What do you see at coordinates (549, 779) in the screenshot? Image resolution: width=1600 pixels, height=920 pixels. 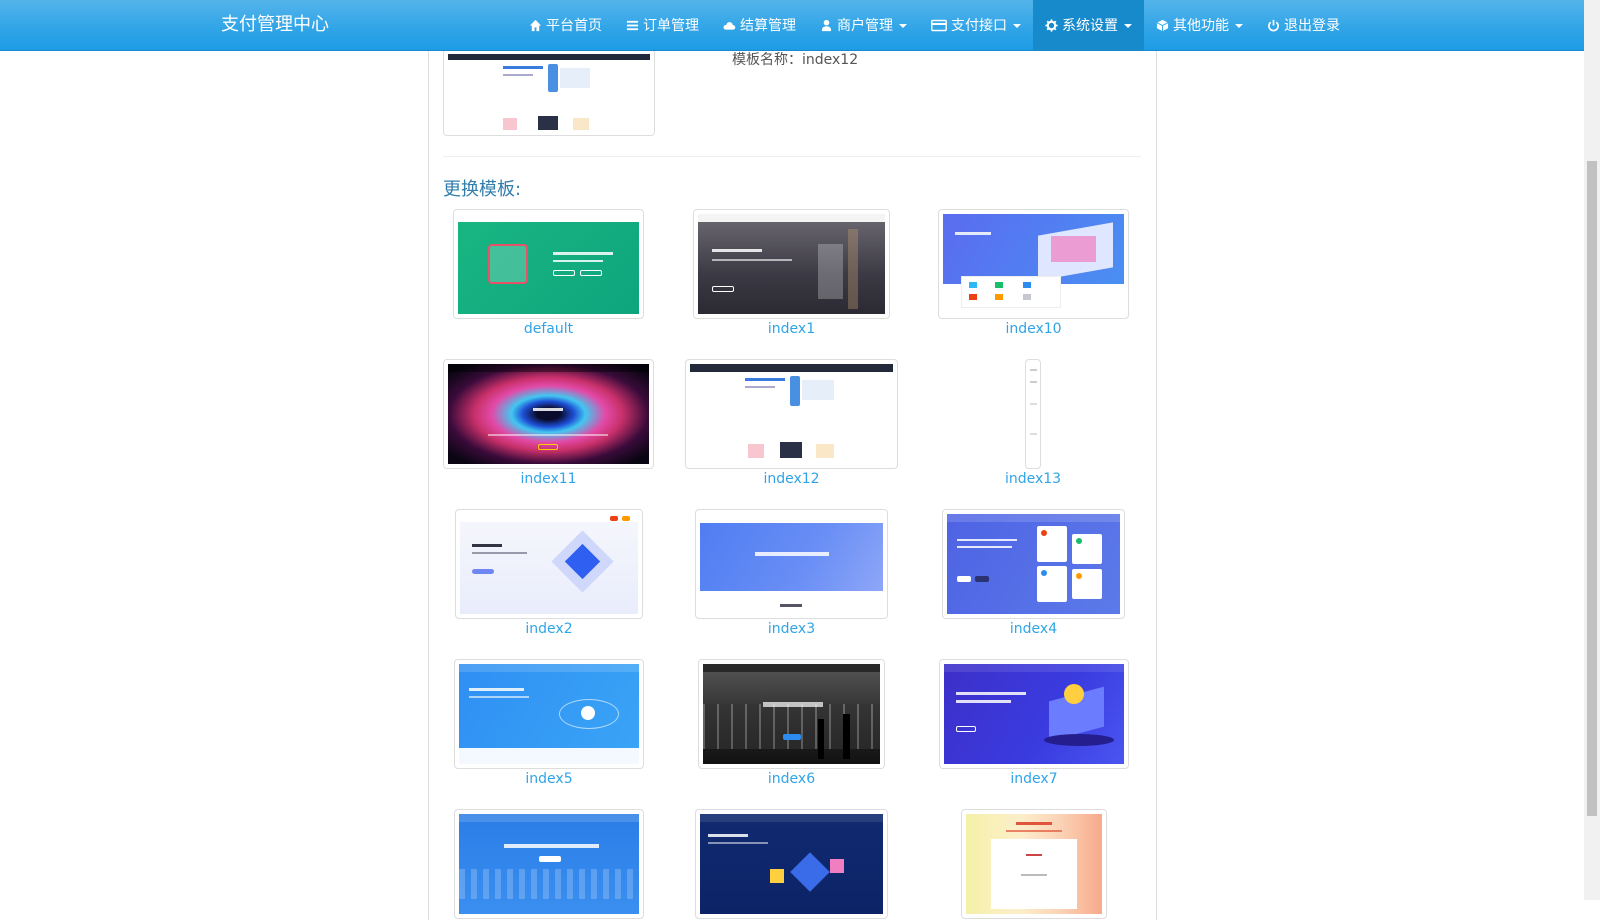 I see `template-label: index5` at bounding box center [549, 779].